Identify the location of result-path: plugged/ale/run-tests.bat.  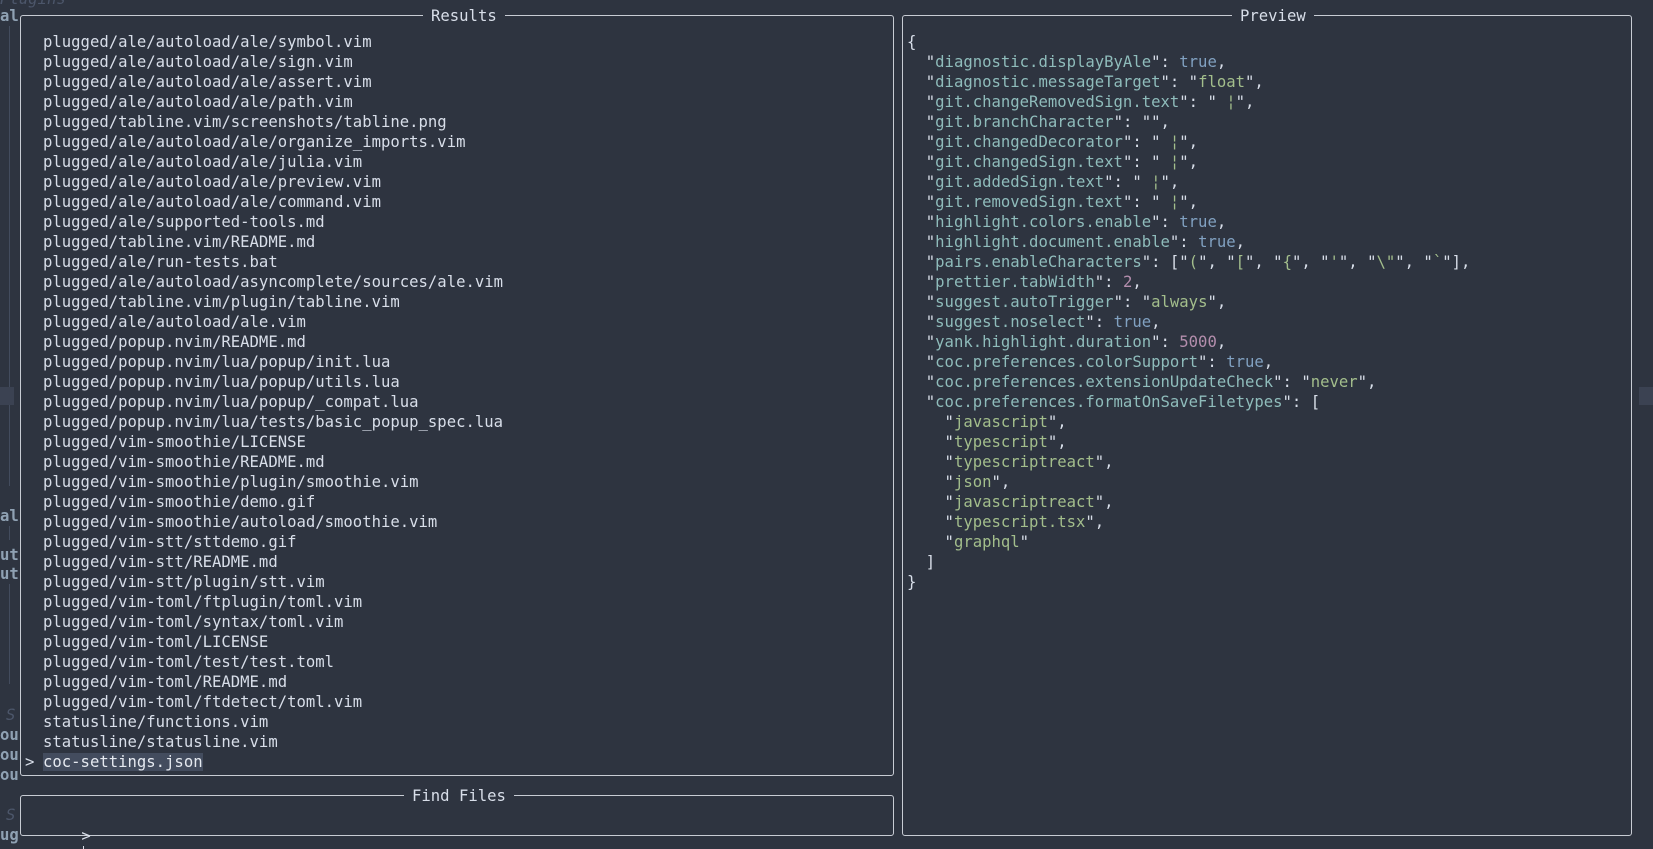
(160, 262).